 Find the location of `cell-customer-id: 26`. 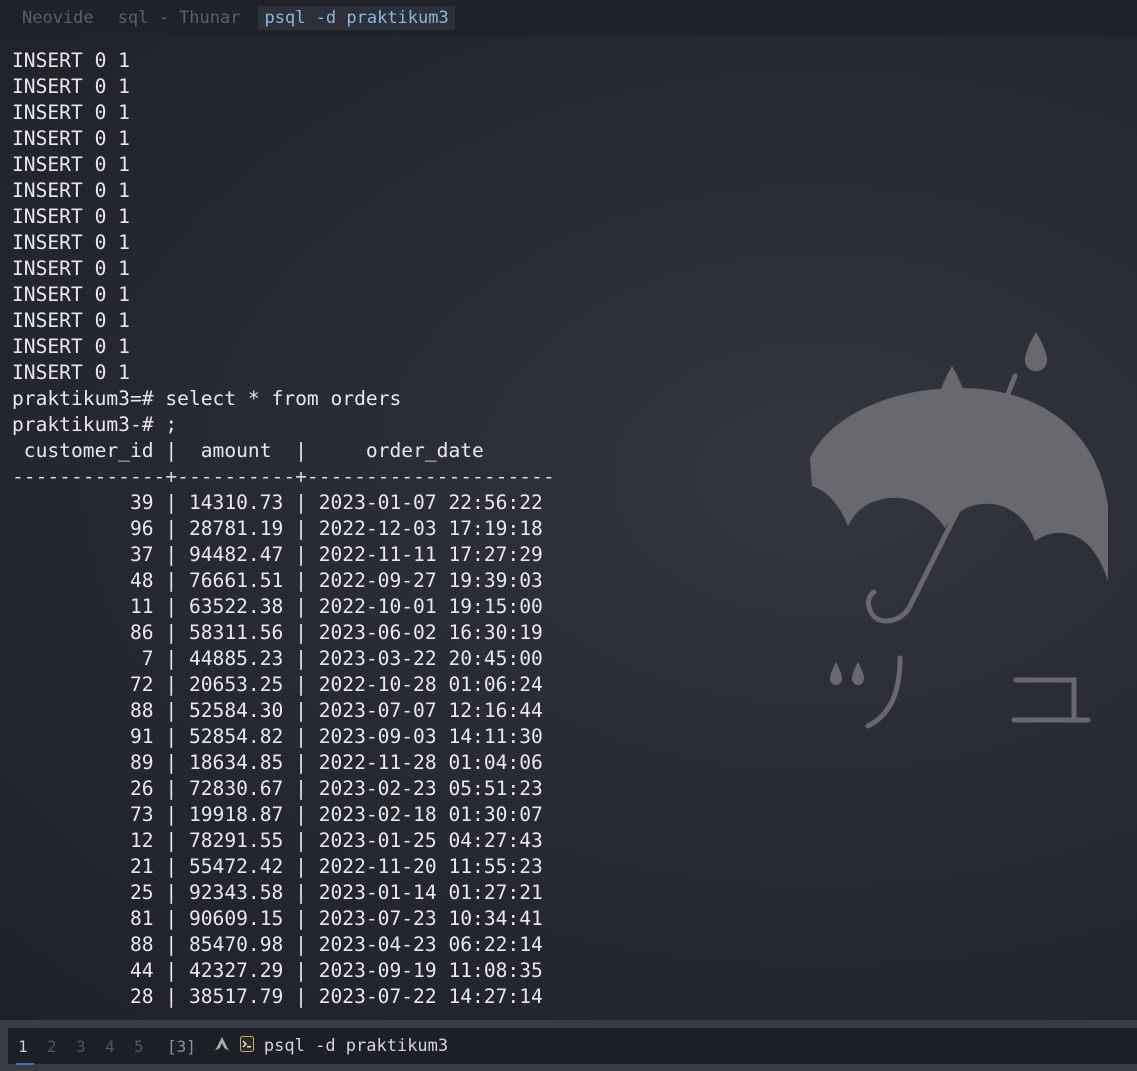

cell-customer-id: 26 is located at coordinates (141, 788).